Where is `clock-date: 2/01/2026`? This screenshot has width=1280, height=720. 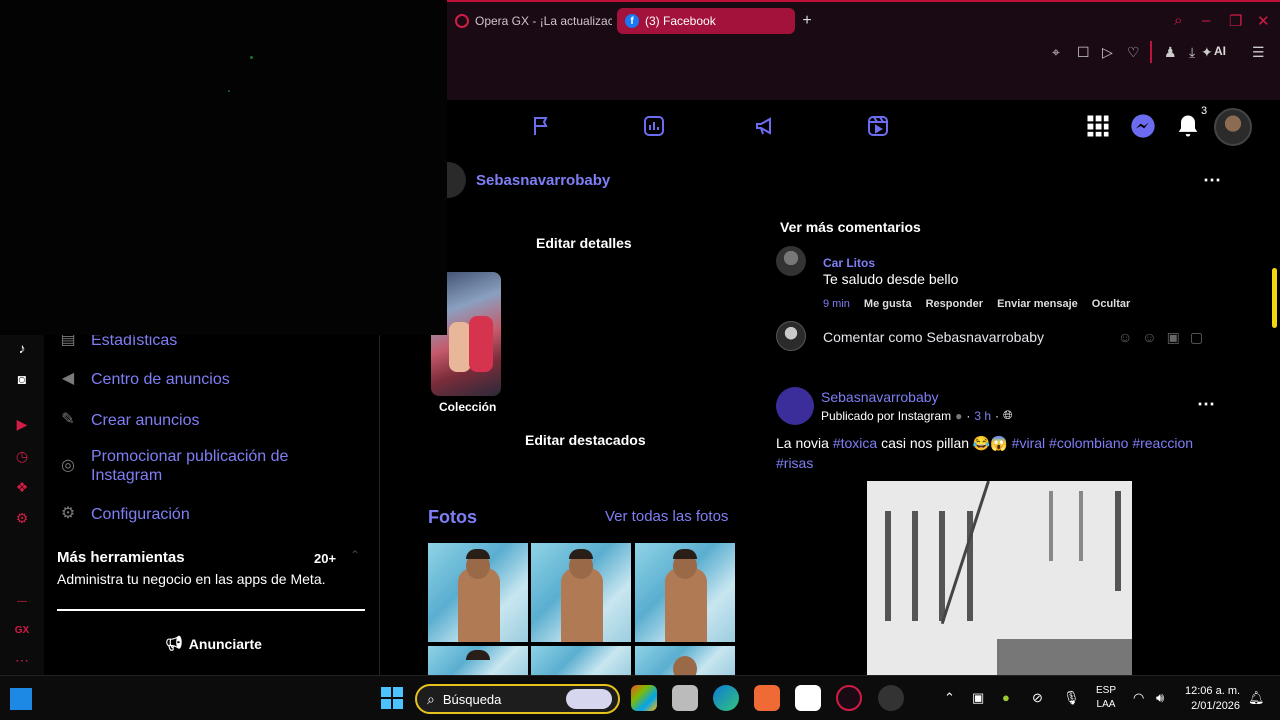 clock-date: 2/01/2026 is located at coordinates (1216, 706).